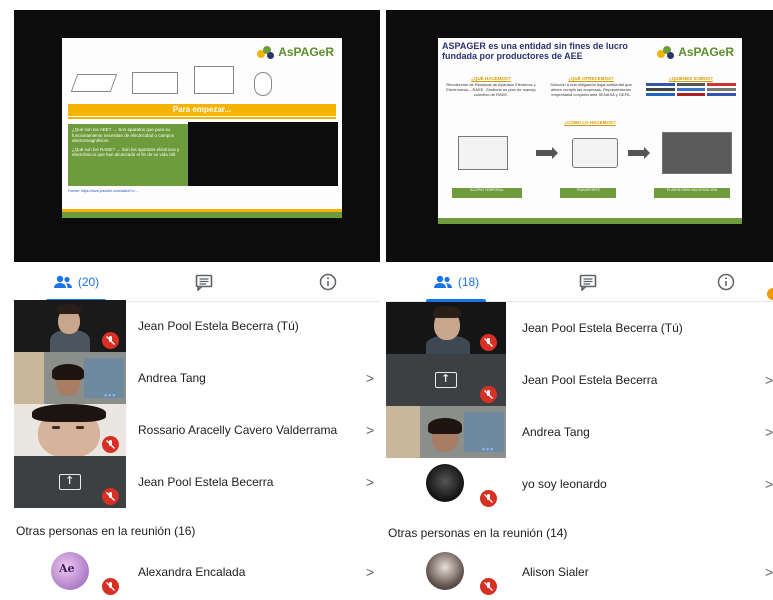  I want to click on aspager-logo: AsPAGeR, so click(295, 52).